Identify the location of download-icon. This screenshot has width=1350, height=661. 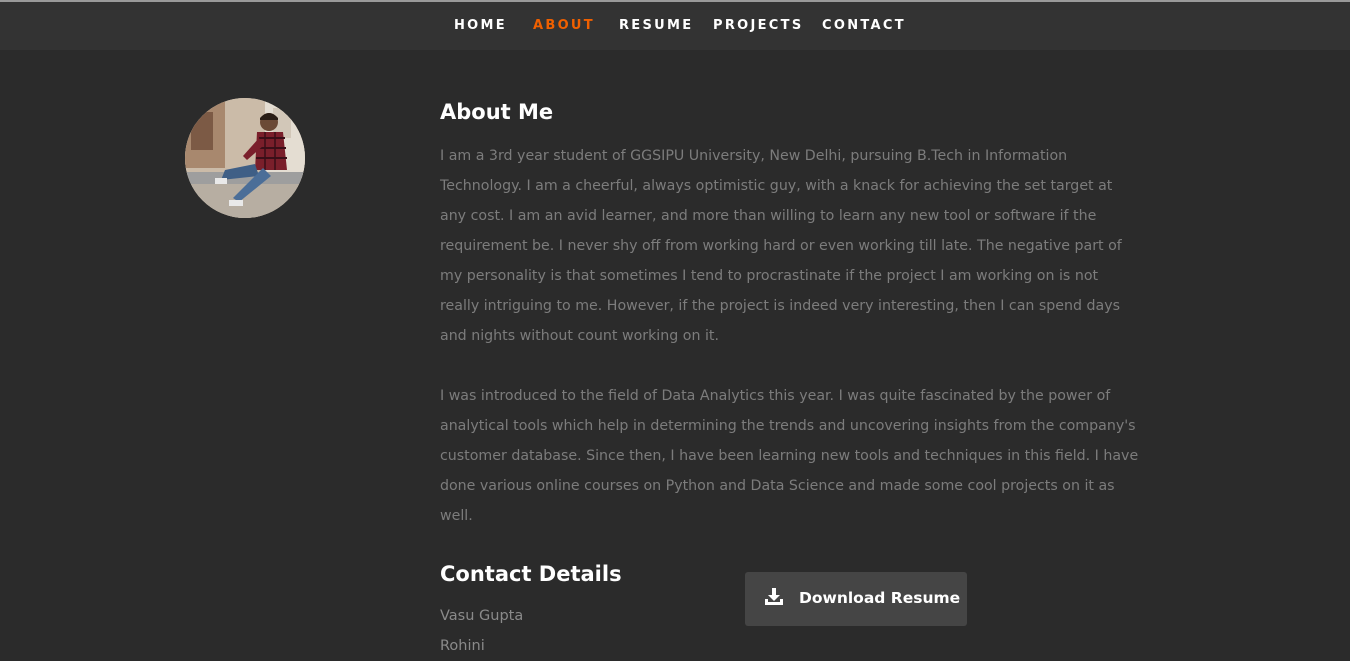
(774, 597).